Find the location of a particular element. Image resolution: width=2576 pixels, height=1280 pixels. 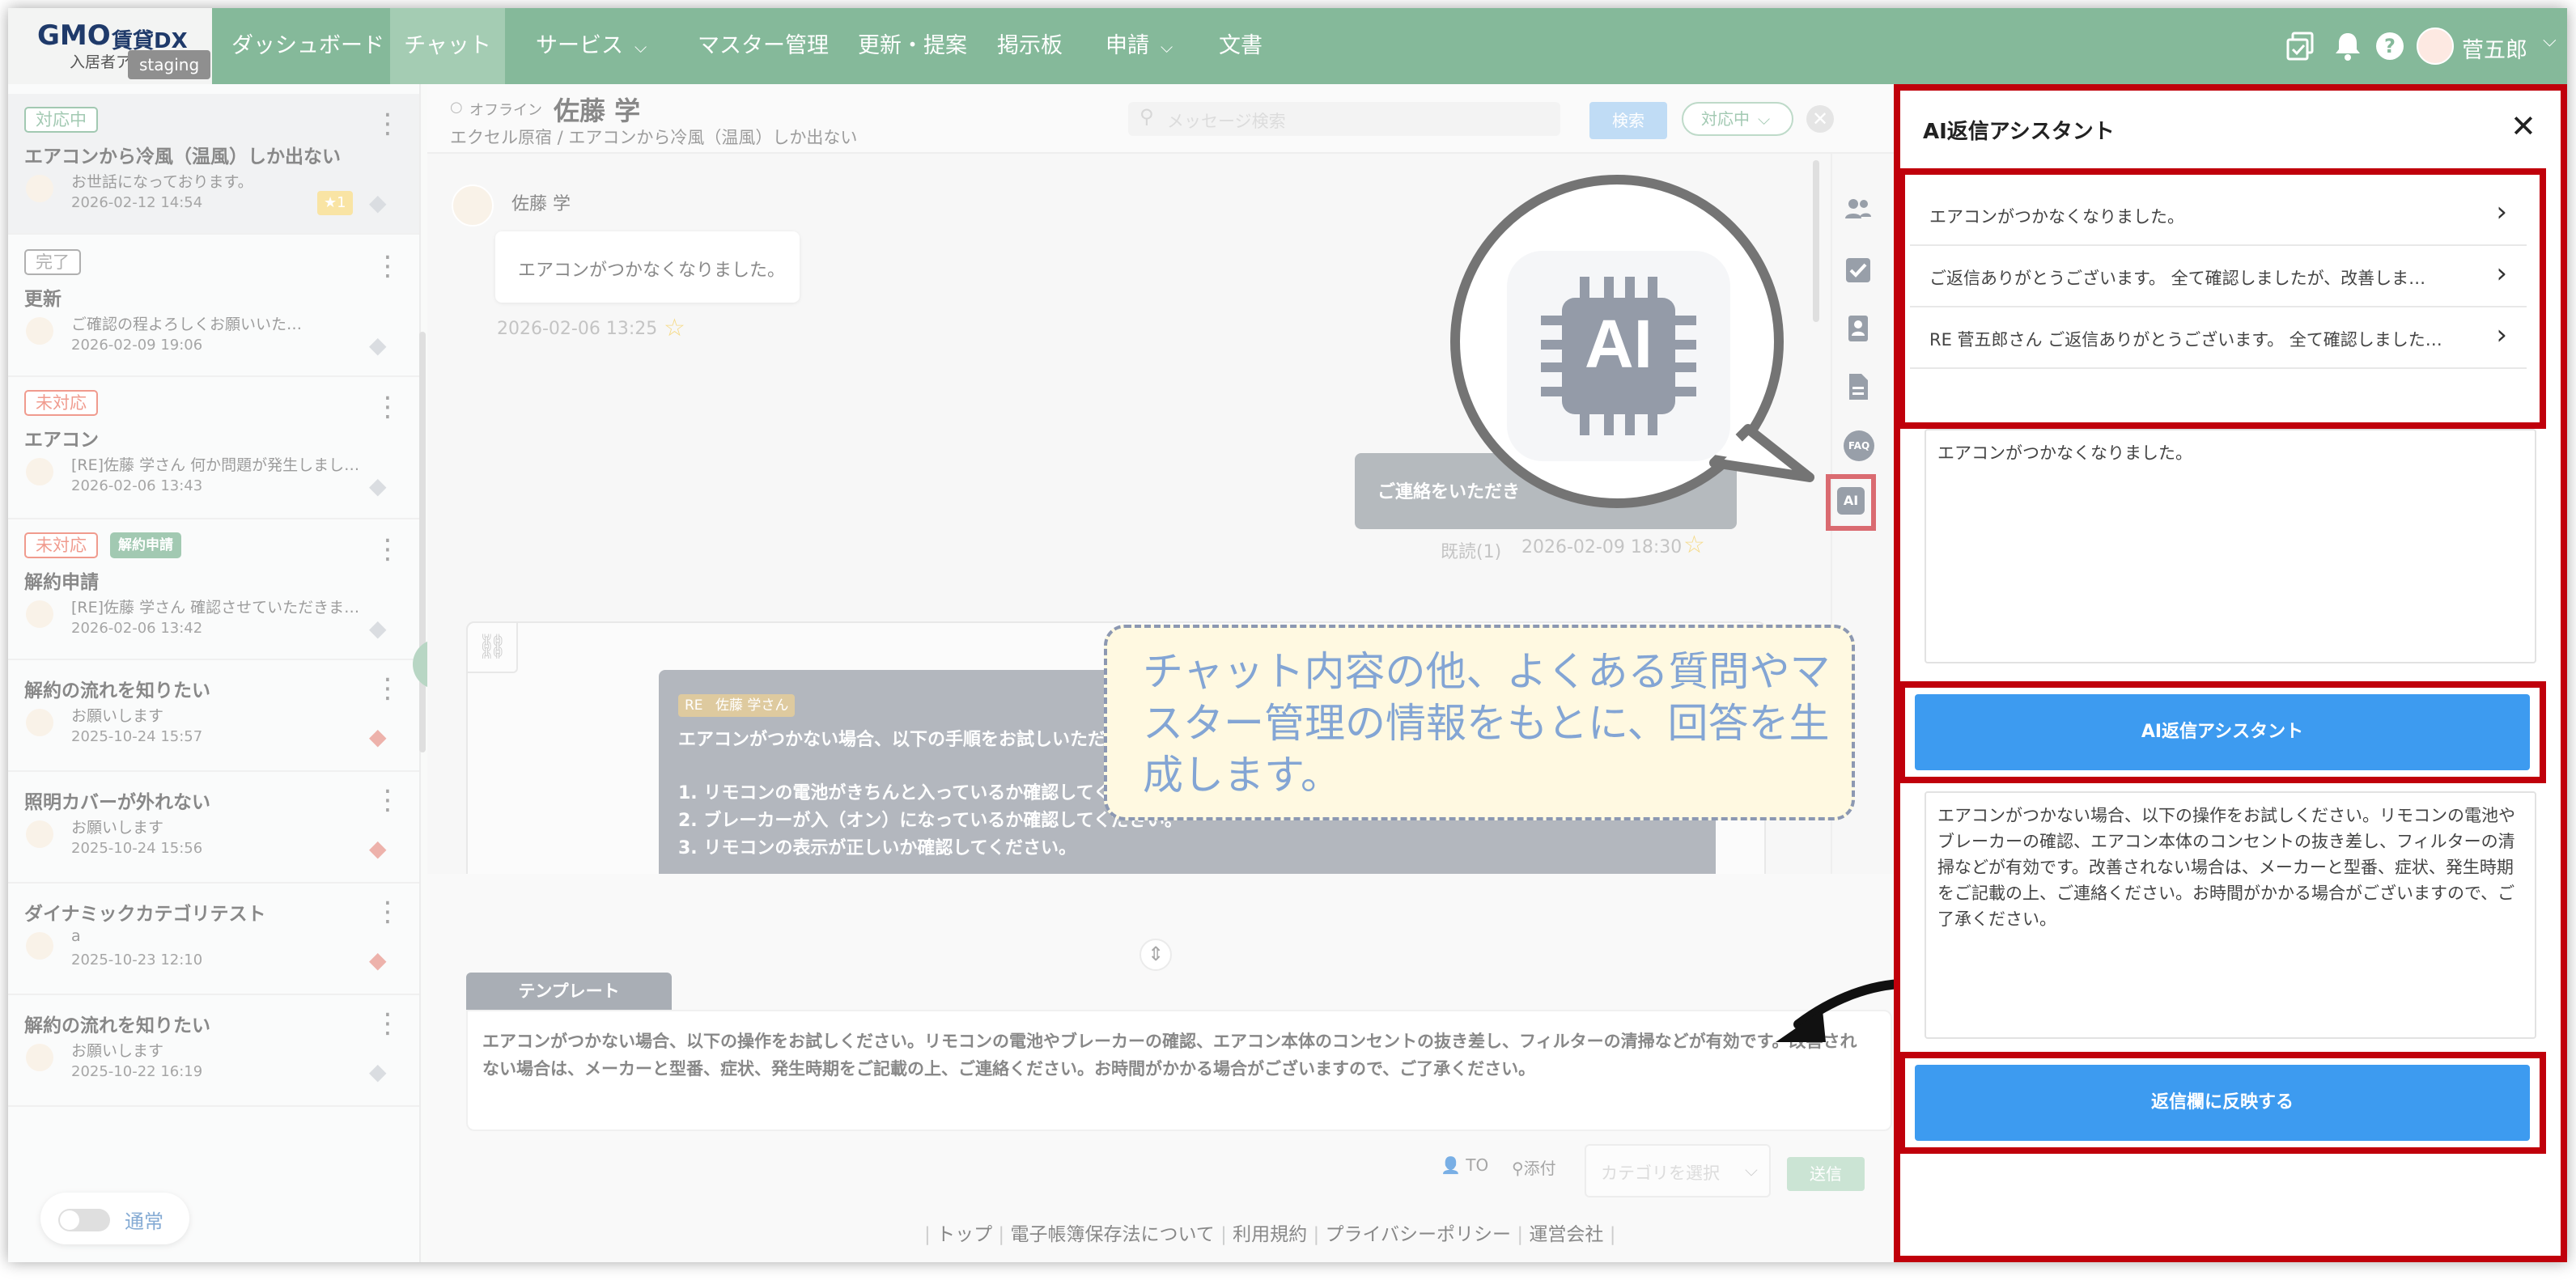

nav-documents: 文書 is located at coordinates (1241, 46).